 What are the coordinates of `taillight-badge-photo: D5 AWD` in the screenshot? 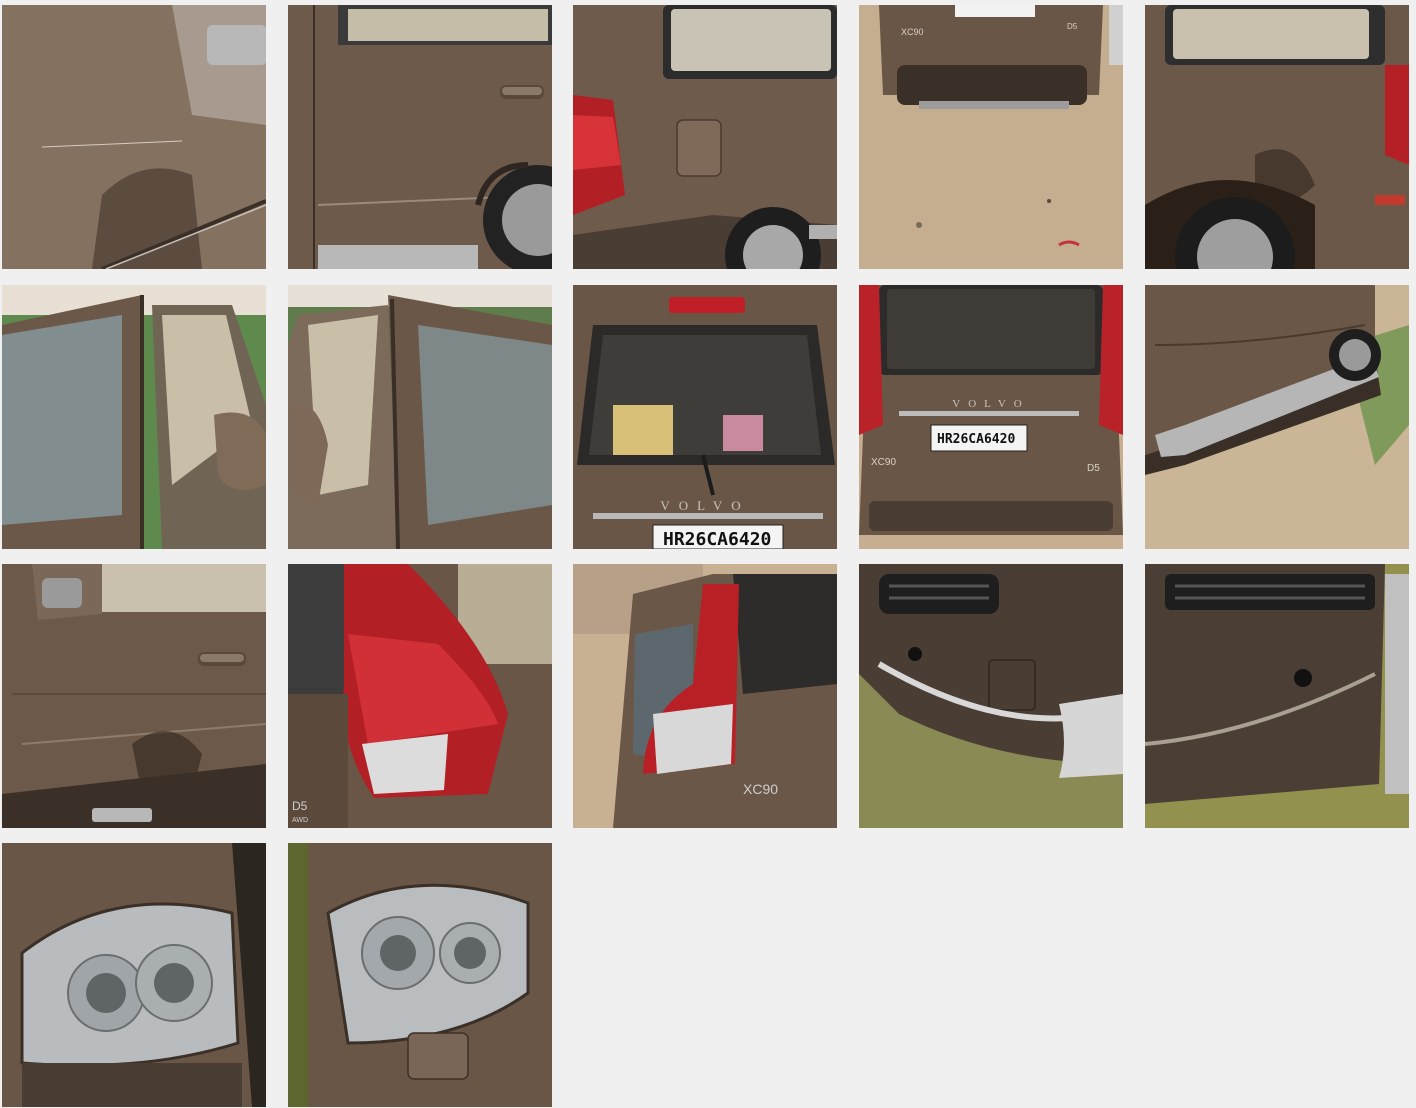 It's located at (420, 696).